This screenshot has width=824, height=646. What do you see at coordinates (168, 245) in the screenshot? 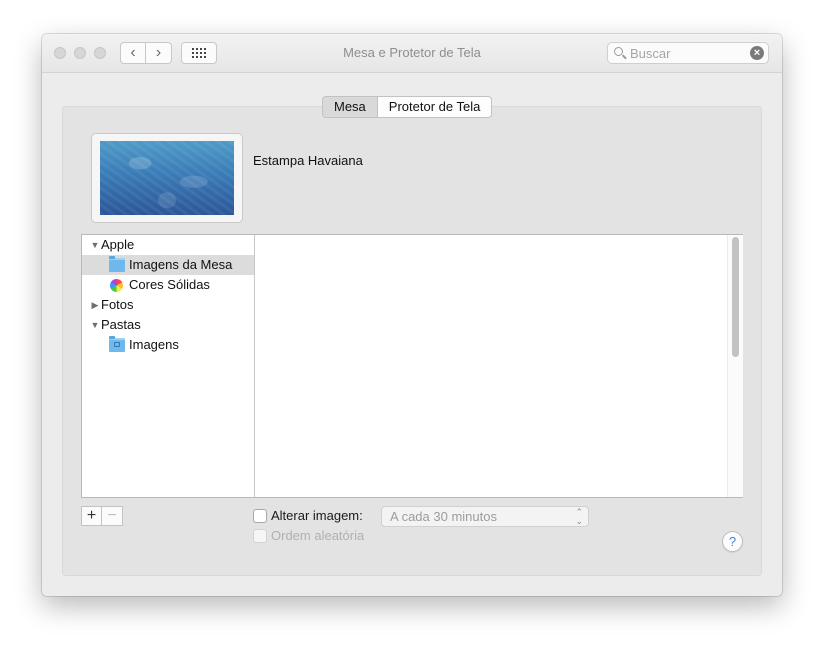
I see `source-group-apple: ▼ Apple` at bounding box center [168, 245].